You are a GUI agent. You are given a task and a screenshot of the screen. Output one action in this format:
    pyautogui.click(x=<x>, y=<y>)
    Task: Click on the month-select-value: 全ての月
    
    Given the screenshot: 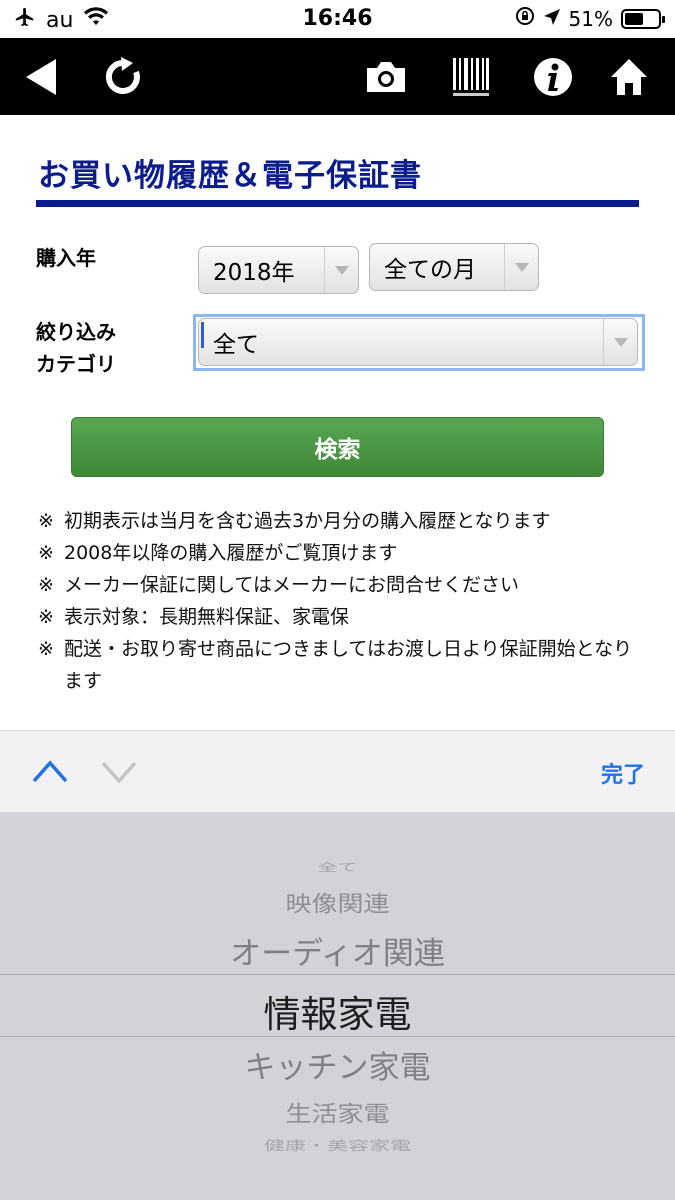 What is the action you would take?
    pyautogui.click(x=430, y=270)
    